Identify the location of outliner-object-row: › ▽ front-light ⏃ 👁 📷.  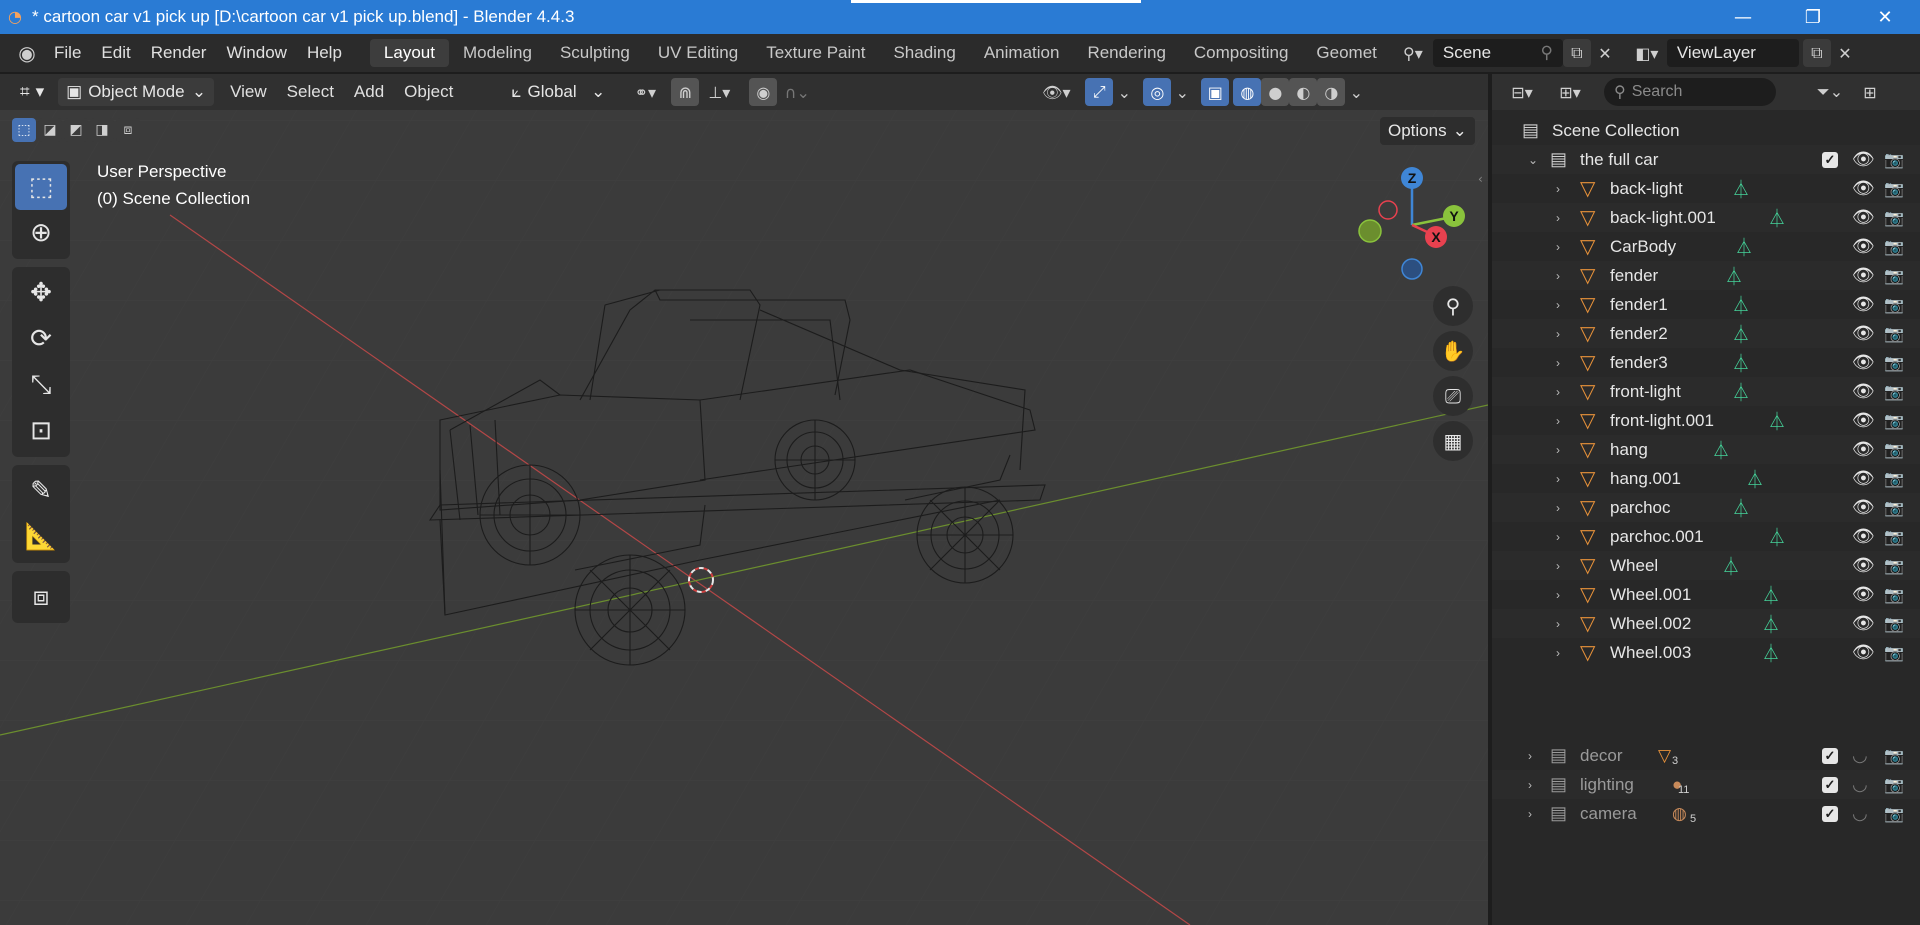
(1706, 391).